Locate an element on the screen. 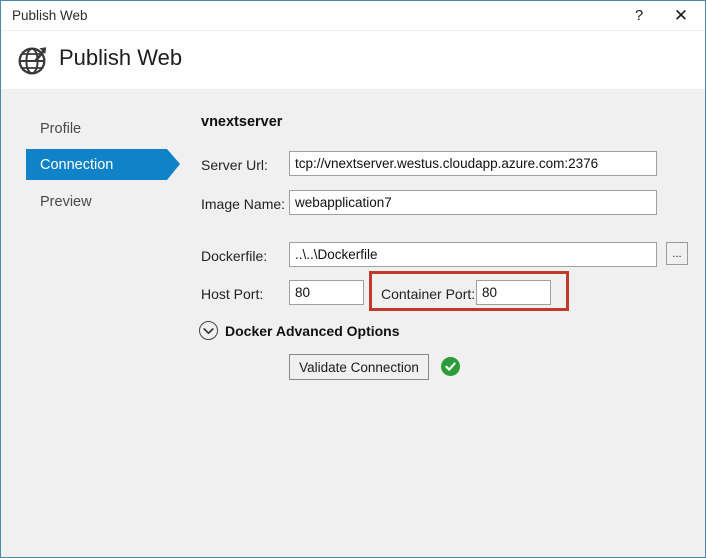 The width and height of the screenshot is (706, 558). chevron-down-icon is located at coordinates (208, 330).